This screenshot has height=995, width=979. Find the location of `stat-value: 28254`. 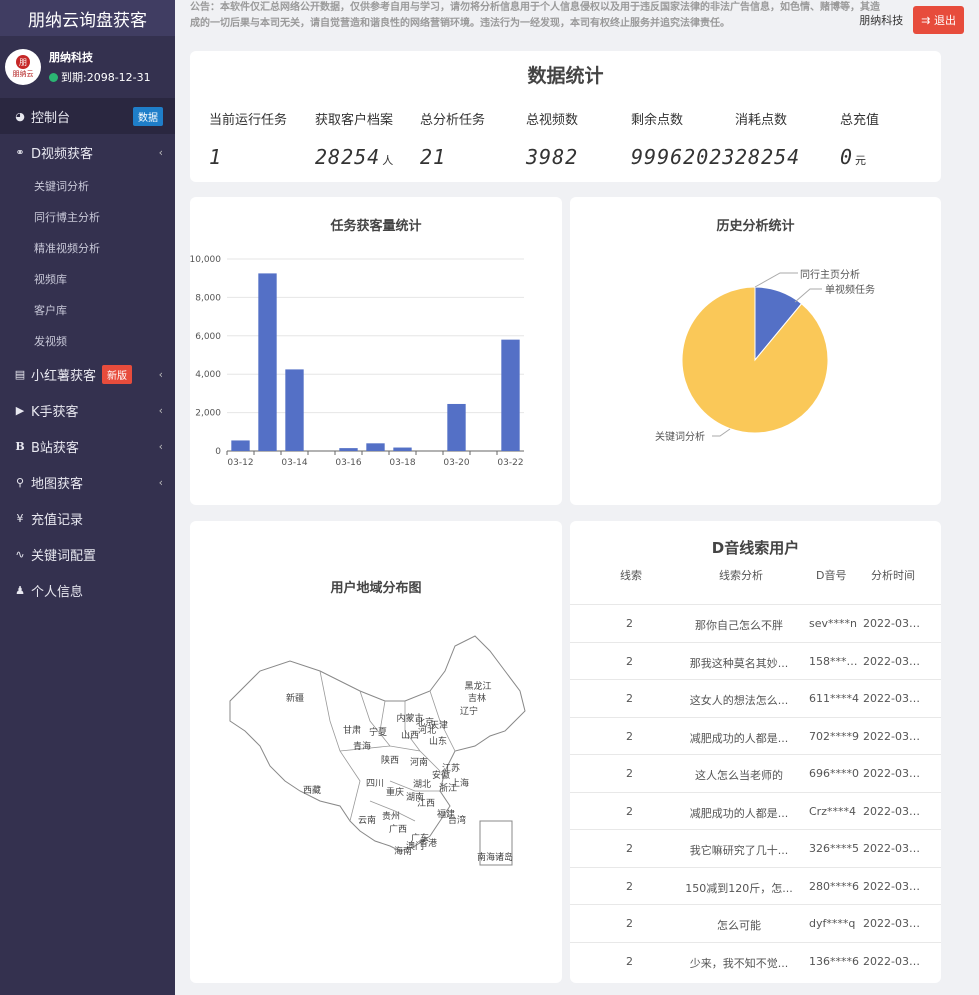

stat-value: 28254 is located at coordinates (767, 157).